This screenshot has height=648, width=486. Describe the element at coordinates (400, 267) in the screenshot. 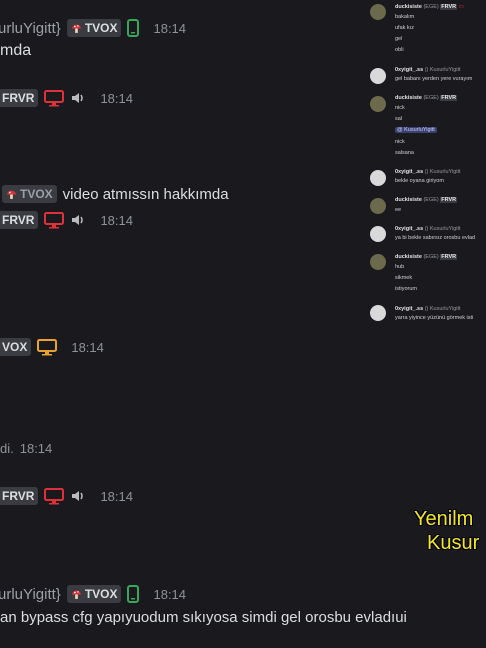

I see `overlay-line: hub` at that location.